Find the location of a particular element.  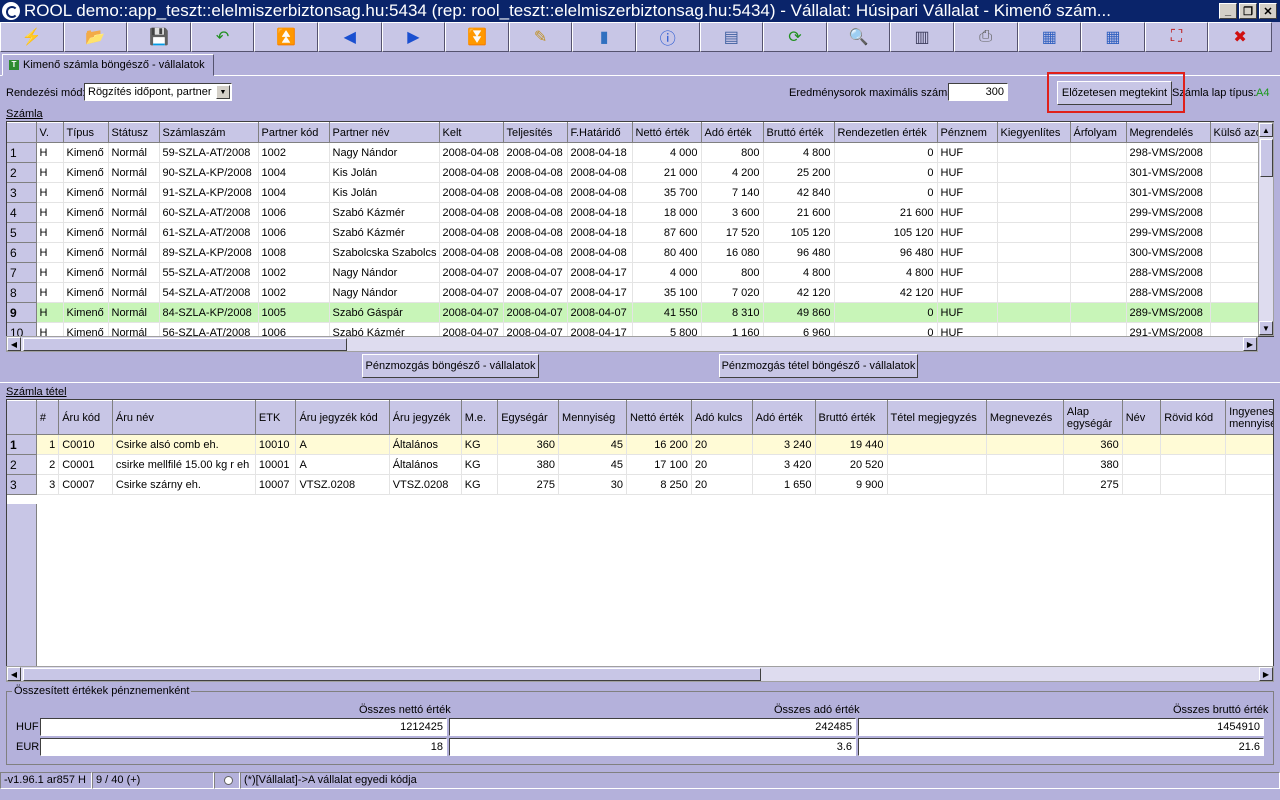

table-cell: 0 is located at coordinates (886, 329).